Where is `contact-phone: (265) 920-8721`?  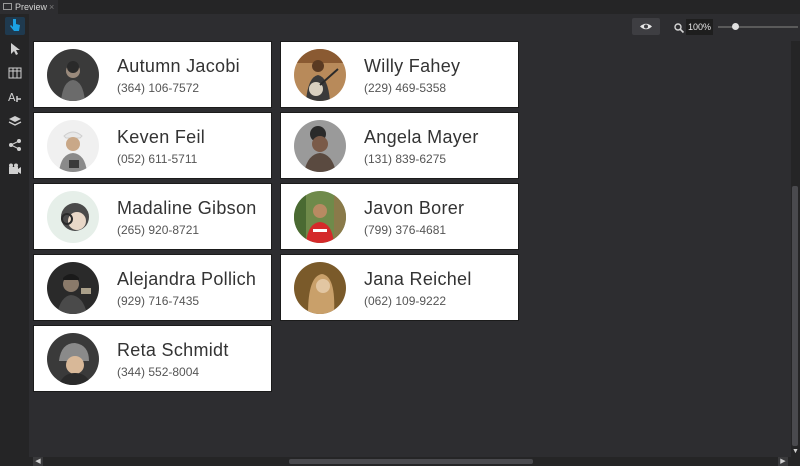
contact-phone: (265) 920-8721 is located at coordinates (158, 230).